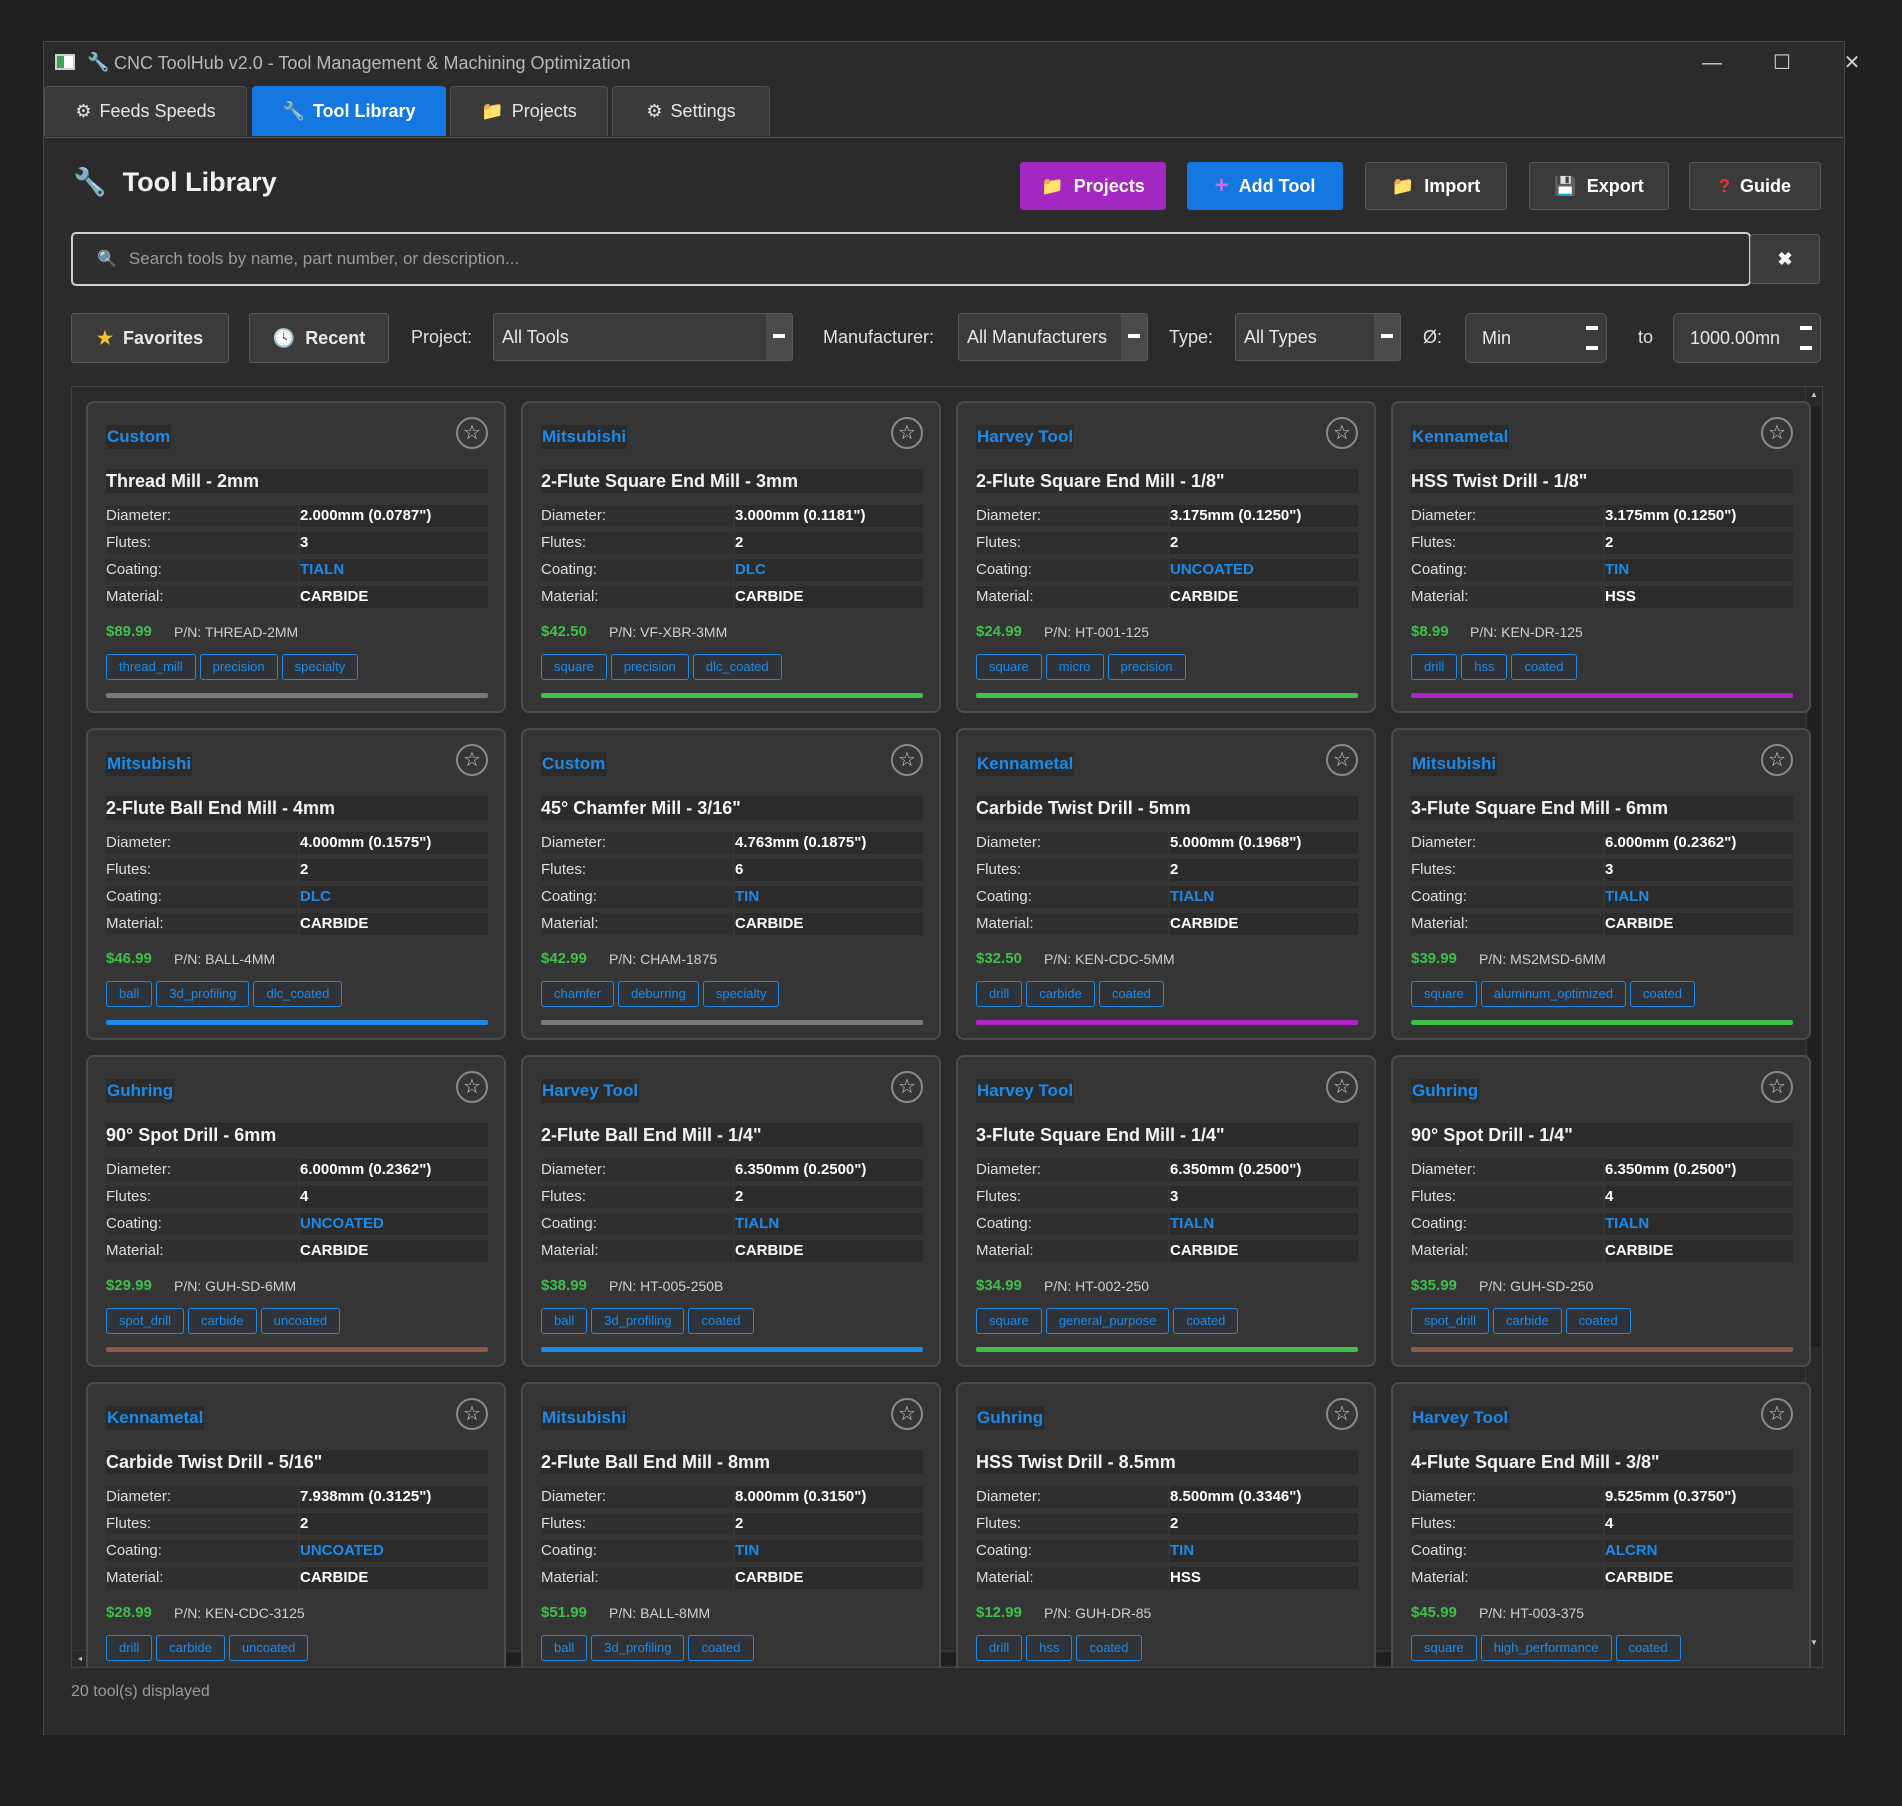 This screenshot has width=1902, height=1806. Describe the element at coordinates (145, 111) in the screenshot. I see `tab-feeds-speeds: ⚙ Feeds Speeds` at that location.